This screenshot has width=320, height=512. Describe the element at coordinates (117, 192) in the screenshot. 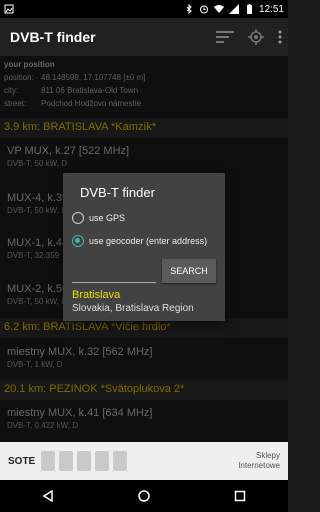

I see `dialog-title: DVB-T finder` at that location.